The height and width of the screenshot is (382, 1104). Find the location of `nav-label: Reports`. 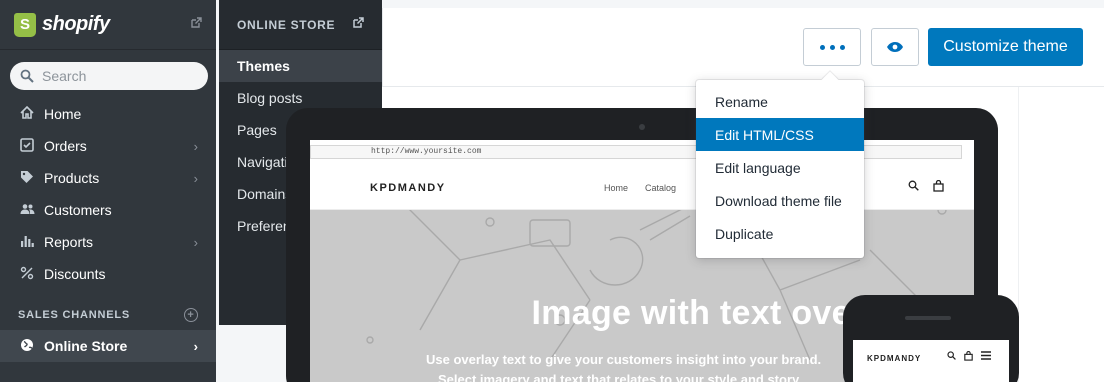

nav-label: Reports is located at coordinates (69, 242).